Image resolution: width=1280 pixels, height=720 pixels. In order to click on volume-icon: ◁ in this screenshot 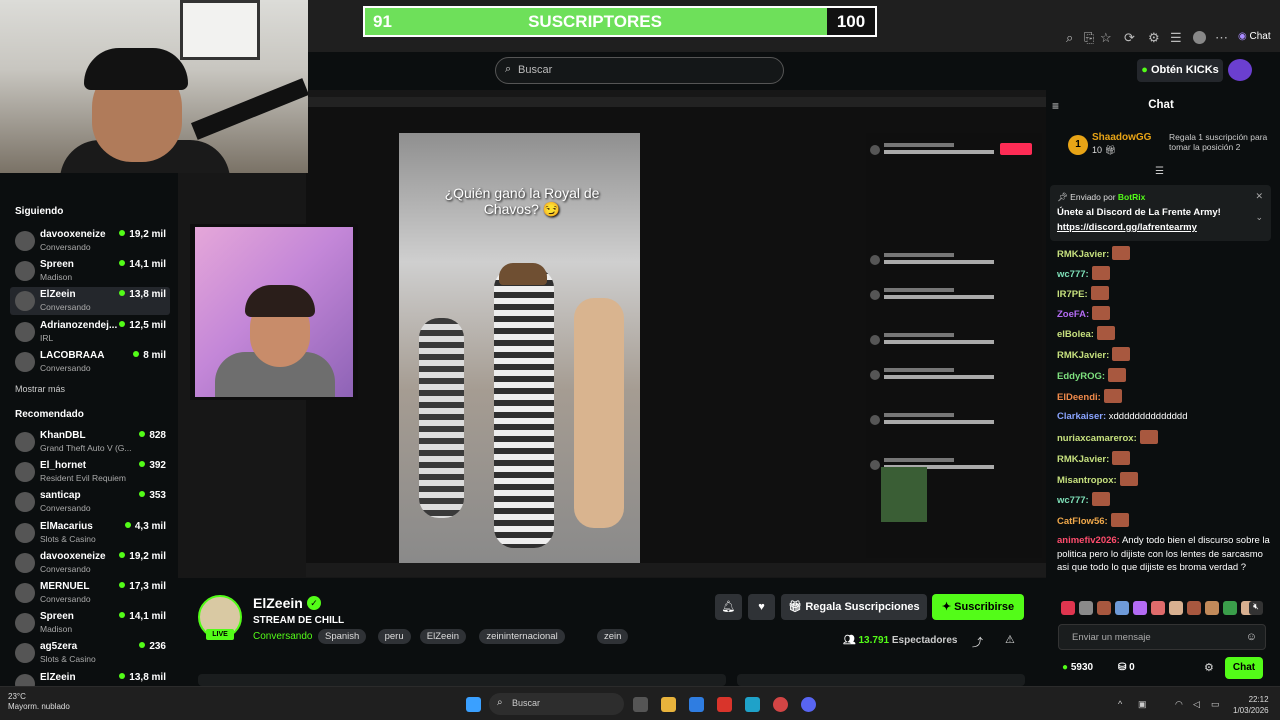, I will do `click(1196, 704)`.